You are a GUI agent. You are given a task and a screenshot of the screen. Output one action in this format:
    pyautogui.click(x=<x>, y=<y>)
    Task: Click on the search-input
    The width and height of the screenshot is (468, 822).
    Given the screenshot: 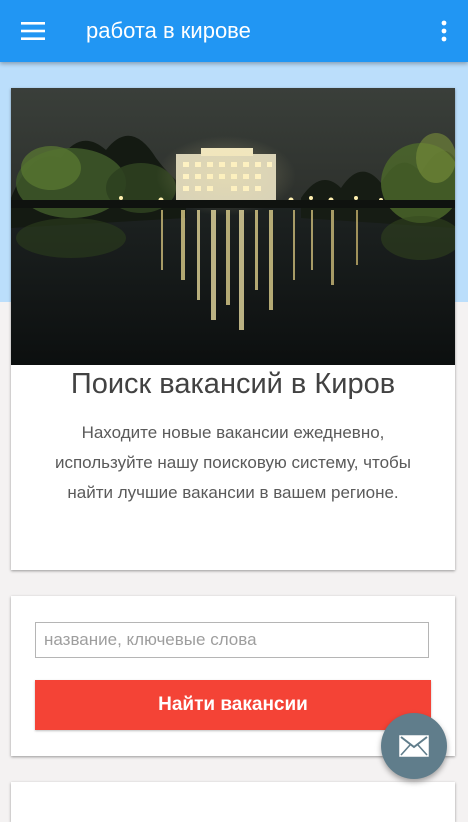 What is the action you would take?
    pyautogui.click(x=232, y=640)
    